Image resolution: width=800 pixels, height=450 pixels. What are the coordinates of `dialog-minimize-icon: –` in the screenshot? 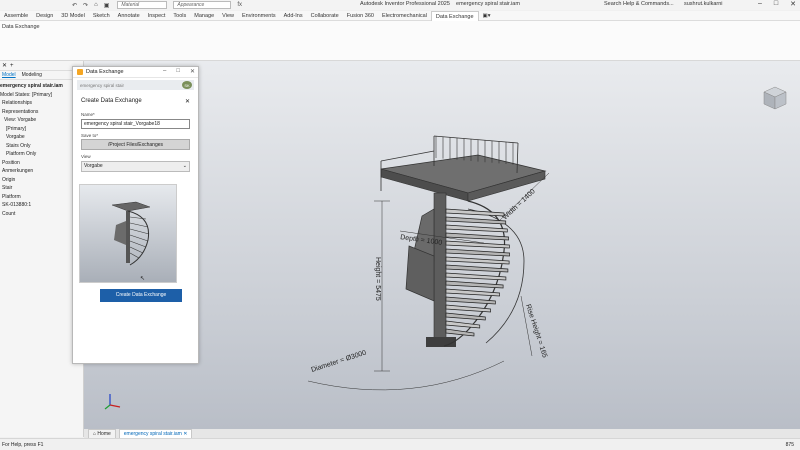 It's located at (164, 71).